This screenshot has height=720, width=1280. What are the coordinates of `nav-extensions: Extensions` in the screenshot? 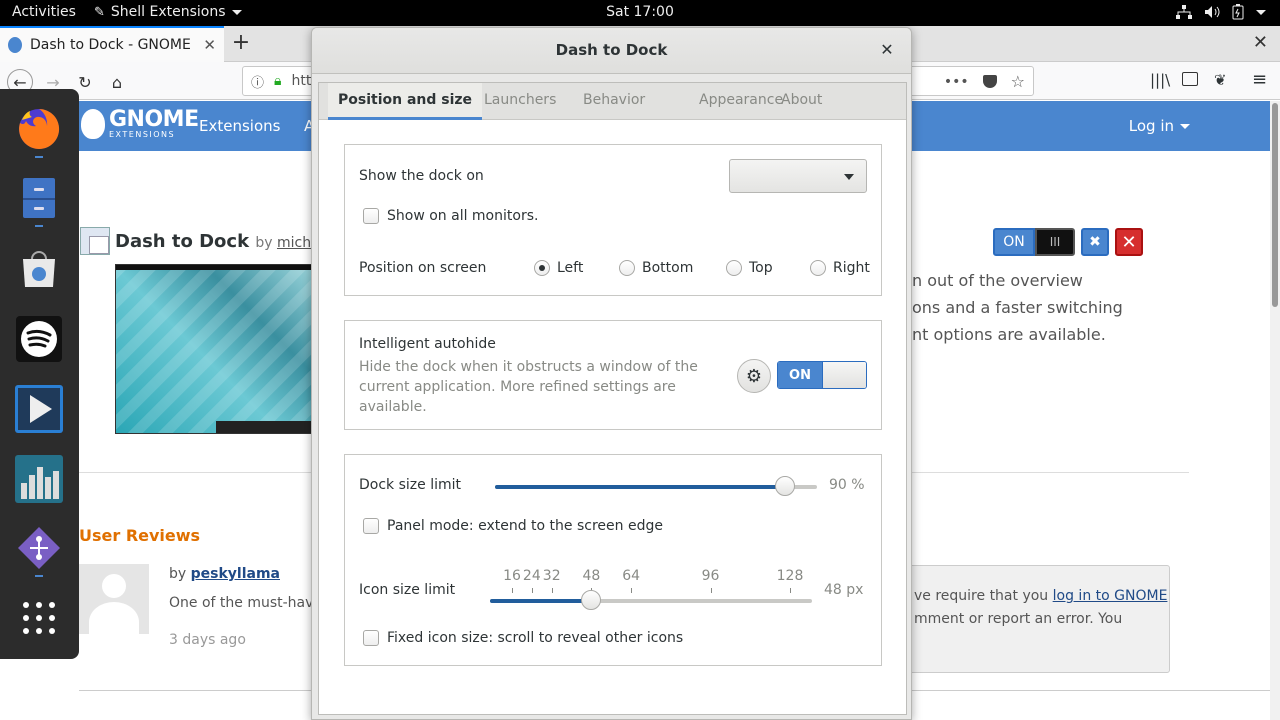 It's located at (239, 126).